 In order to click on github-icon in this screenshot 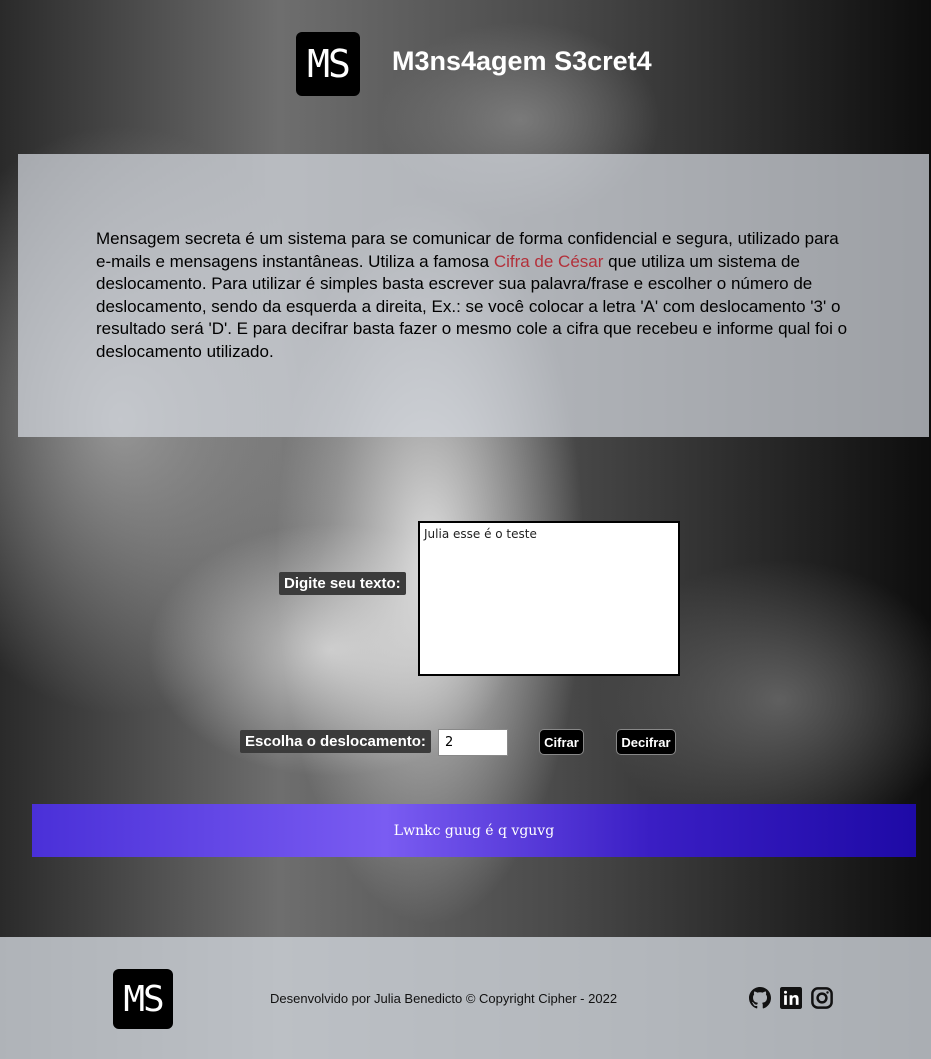, I will do `click(760, 998)`.